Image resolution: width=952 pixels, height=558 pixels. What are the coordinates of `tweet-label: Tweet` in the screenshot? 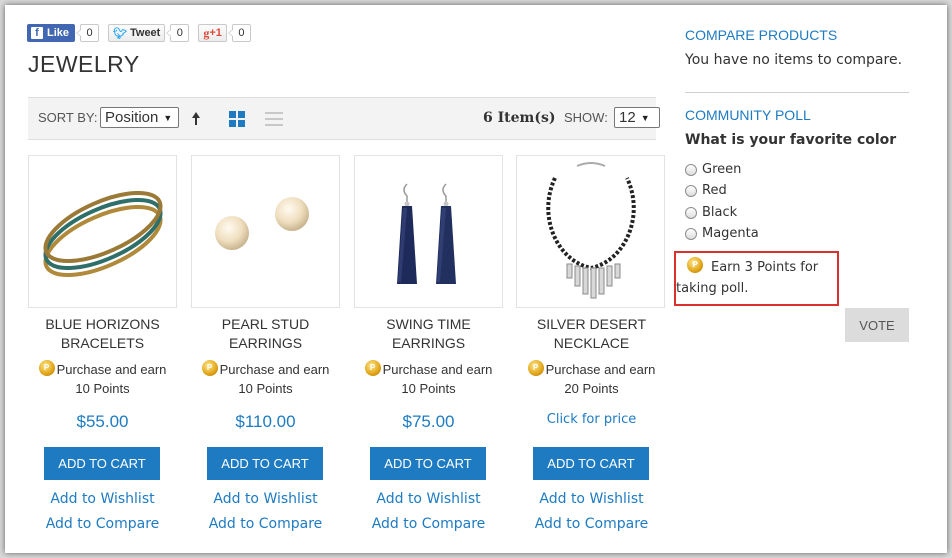 It's located at (145, 33).